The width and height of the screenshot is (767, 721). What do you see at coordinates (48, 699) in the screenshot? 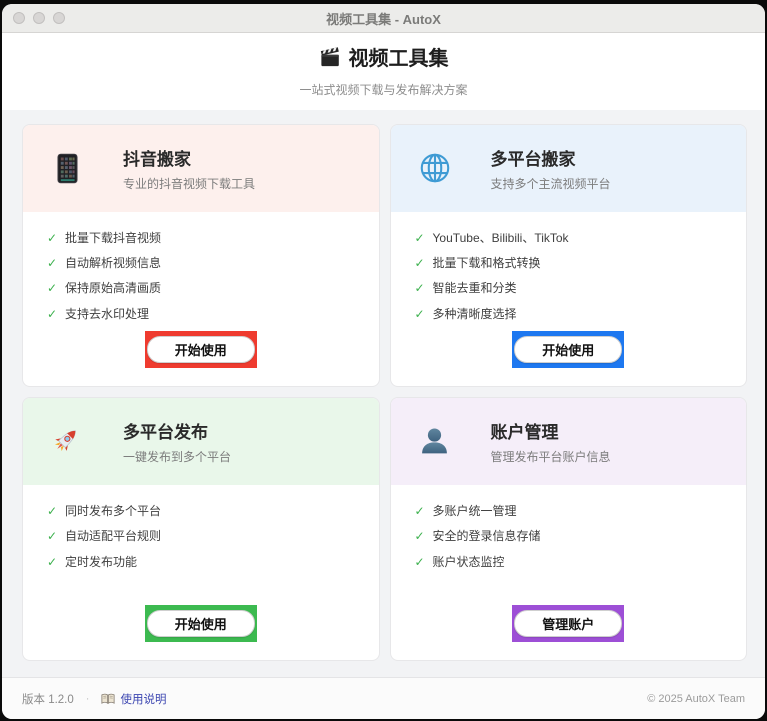
I see `version-label: 版本 1.2.0` at bounding box center [48, 699].